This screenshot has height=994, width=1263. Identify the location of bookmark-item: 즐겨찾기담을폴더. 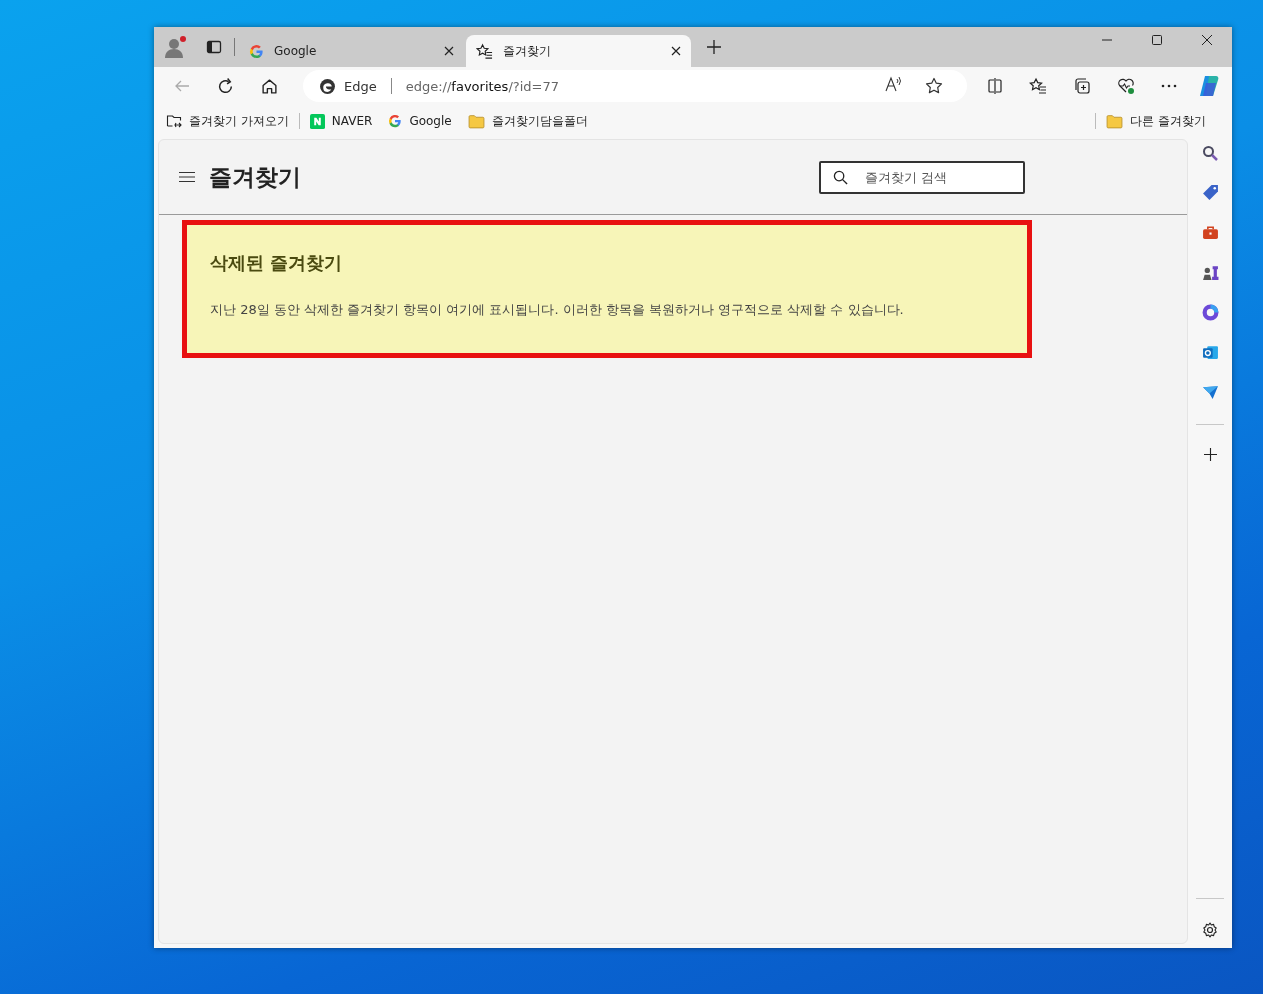
(527, 121).